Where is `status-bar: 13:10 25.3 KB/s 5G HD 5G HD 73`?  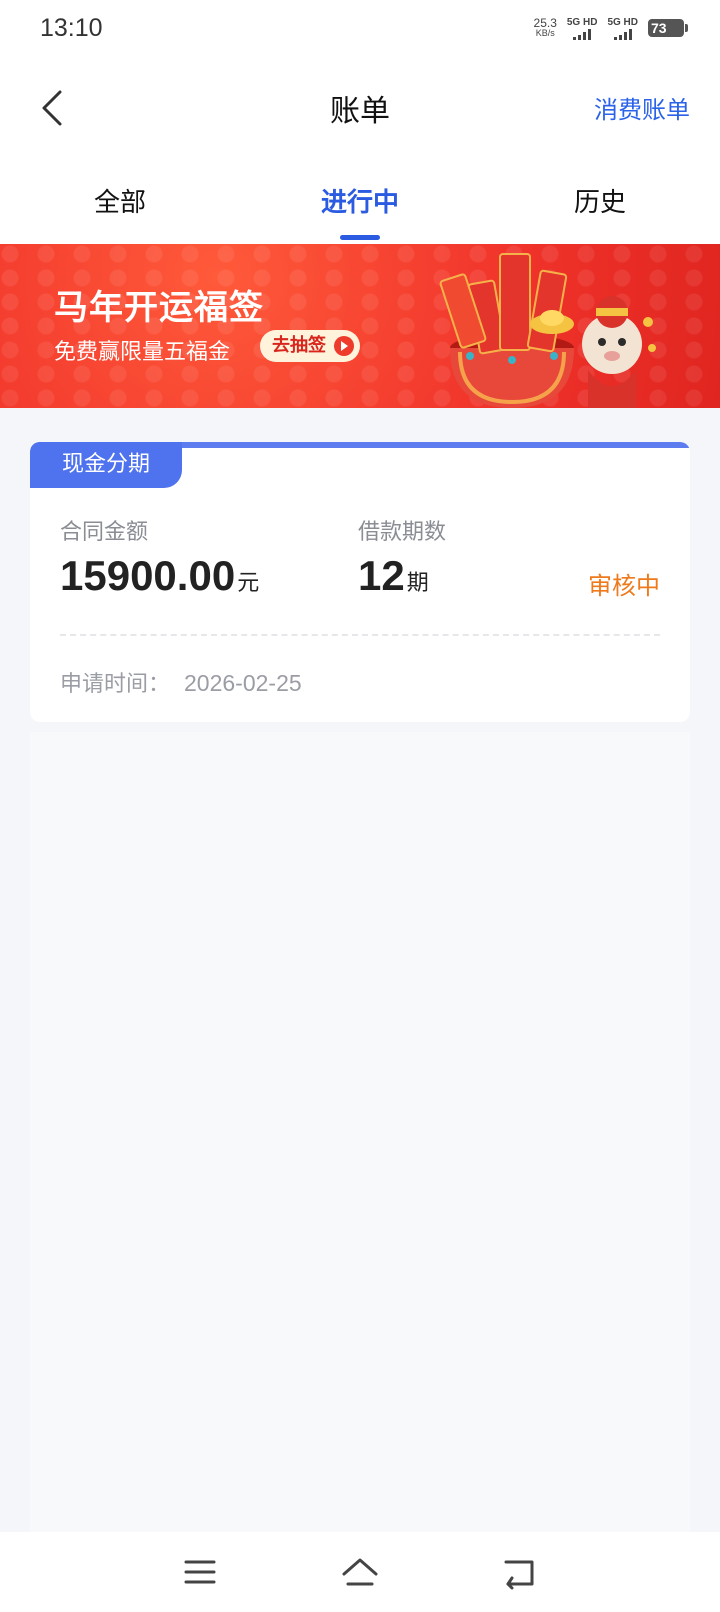 status-bar: 13:10 25.3 KB/s 5G HD 5G HD 73 is located at coordinates (360, 28).